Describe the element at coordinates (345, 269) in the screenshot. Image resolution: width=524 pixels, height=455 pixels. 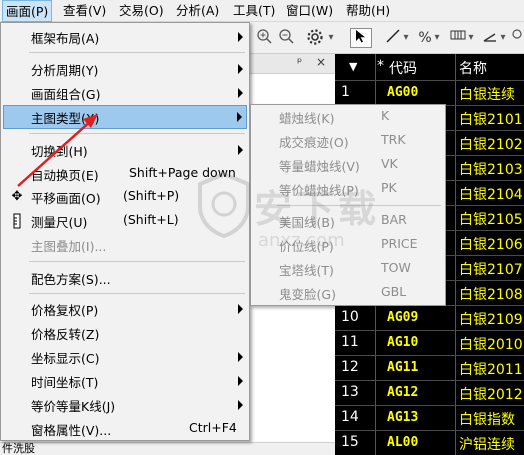
I see `submenu-item-tower: 宝塔线(T) TOW` at that location.